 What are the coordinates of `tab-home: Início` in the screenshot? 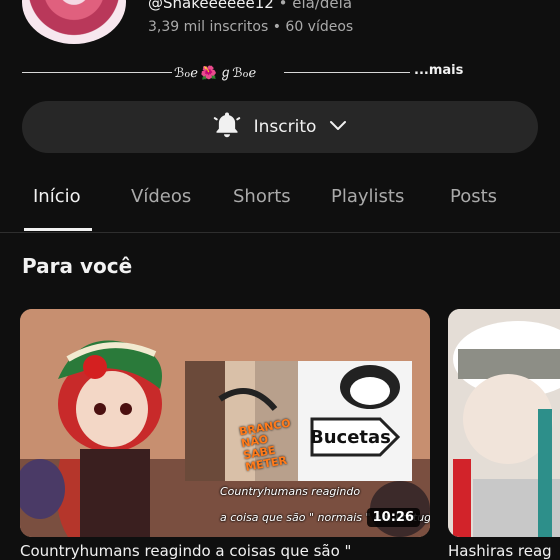 It's located at (57, 196).